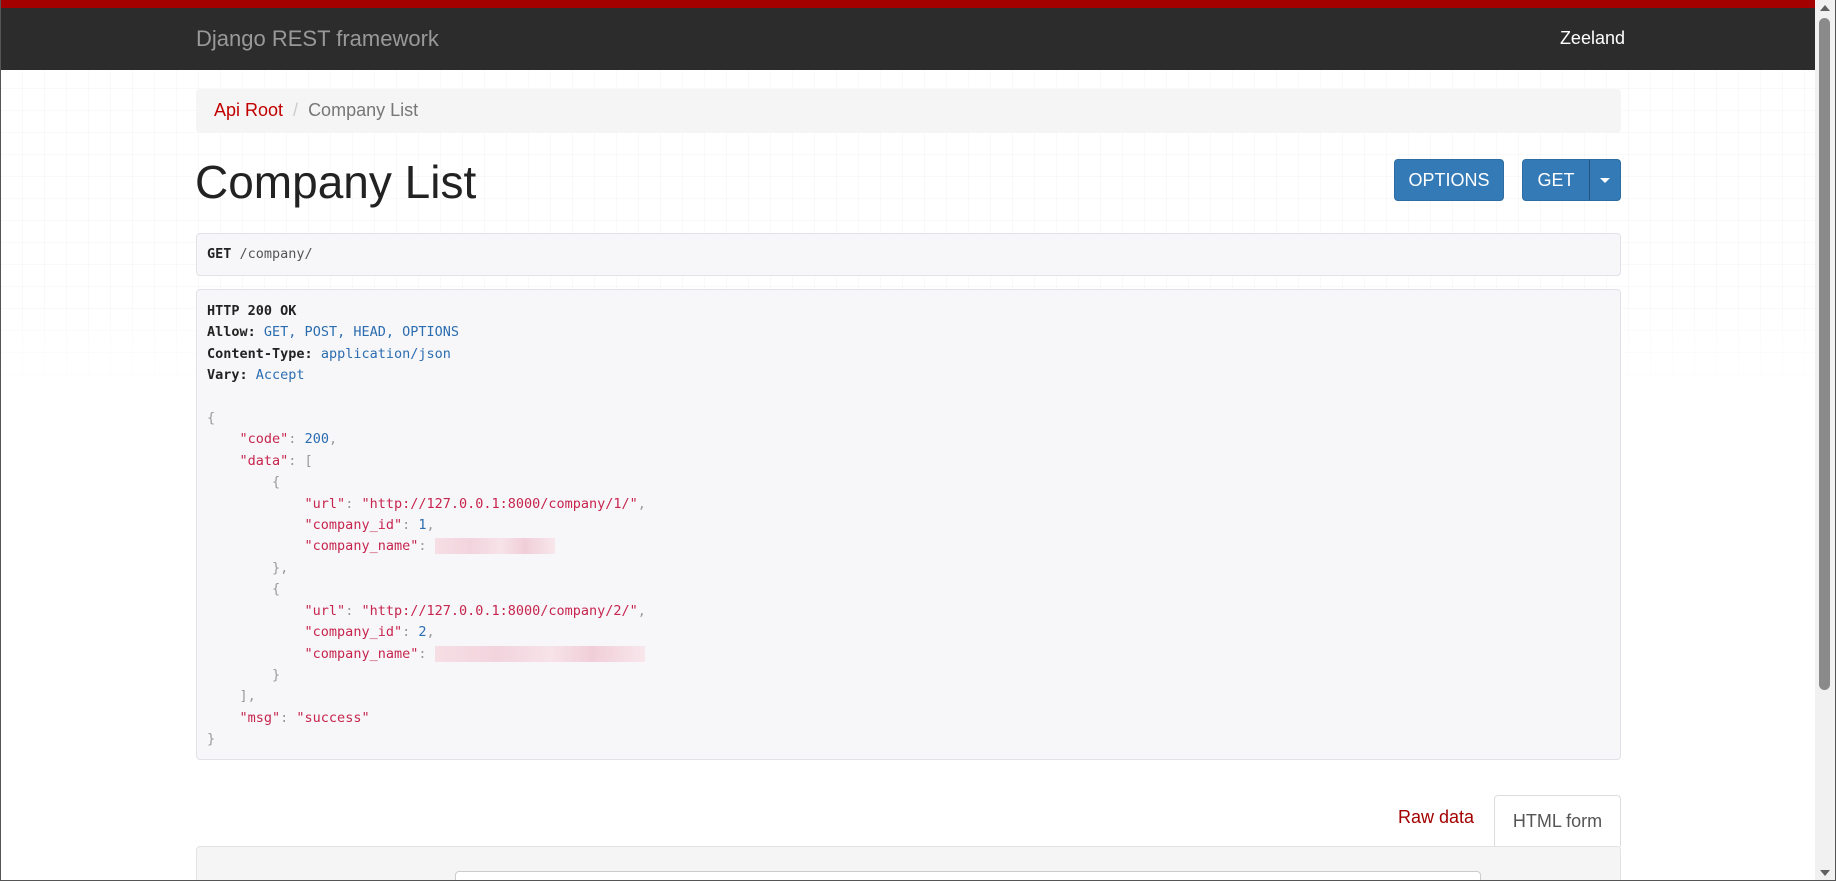  Describe the element at coordinates (1557, 821) in the screenshot. I see `tab-html-form: HTML form` at that location.